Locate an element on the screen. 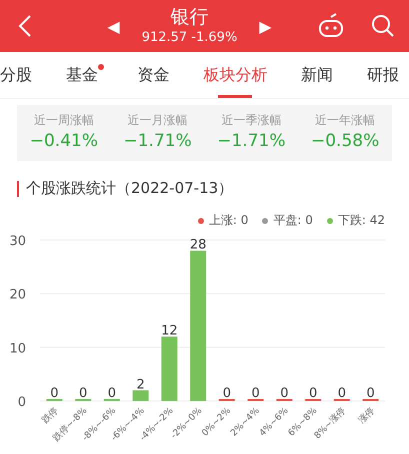 The image size is (409, 454). tab: 基金 is located at coordinates (85, 75).